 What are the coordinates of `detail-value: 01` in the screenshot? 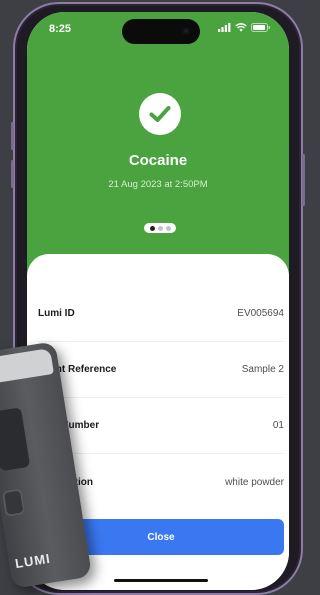 It's located at (278, 425).